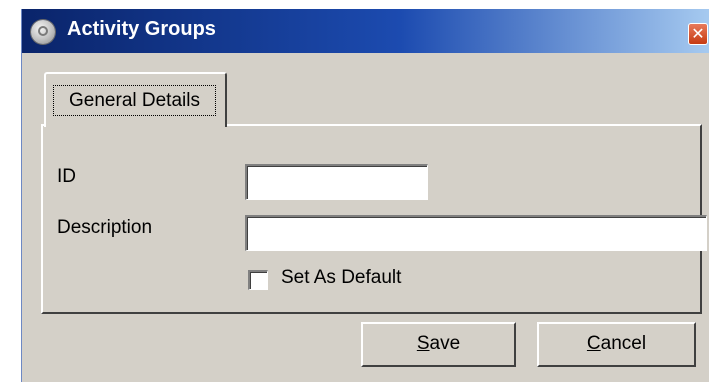  Describe the element at coordinates (66, 176) in the screenshot. I see `id-label: ID` at that location.